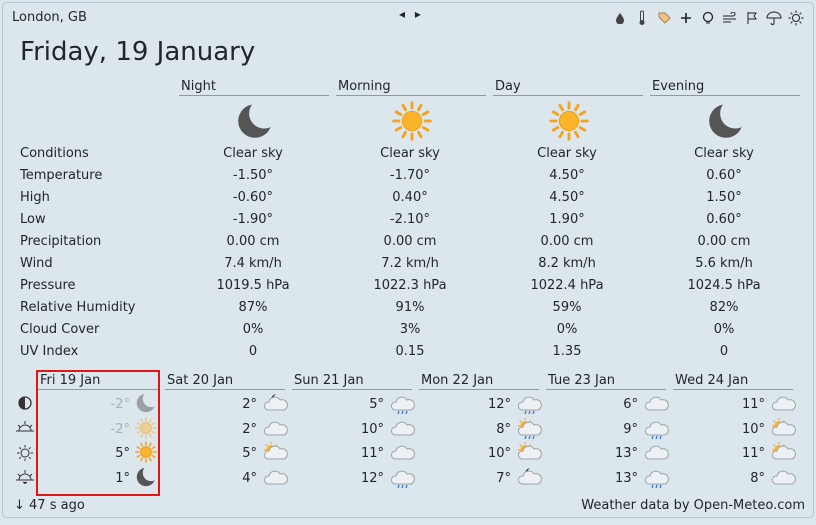  I want to click on period-high-value: 4.50°, so click(567, 197).